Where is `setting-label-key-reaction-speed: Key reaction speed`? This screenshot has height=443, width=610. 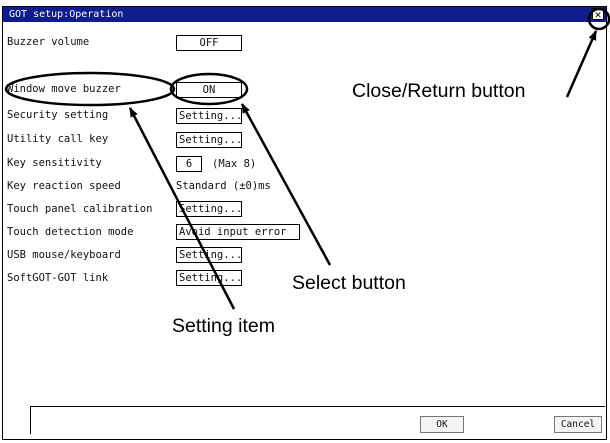 setting-label-key-reaction-speed: Key reaction speed is located at coordinates (64, 186).